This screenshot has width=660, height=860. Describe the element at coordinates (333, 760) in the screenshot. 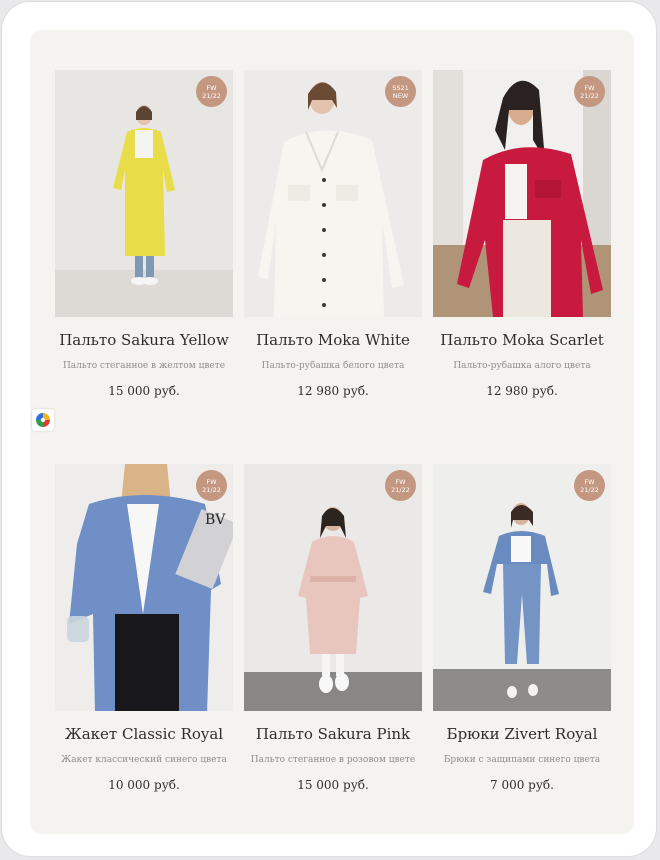

I see `product-description: Пальто стеганное в розовом цвете` at that location.